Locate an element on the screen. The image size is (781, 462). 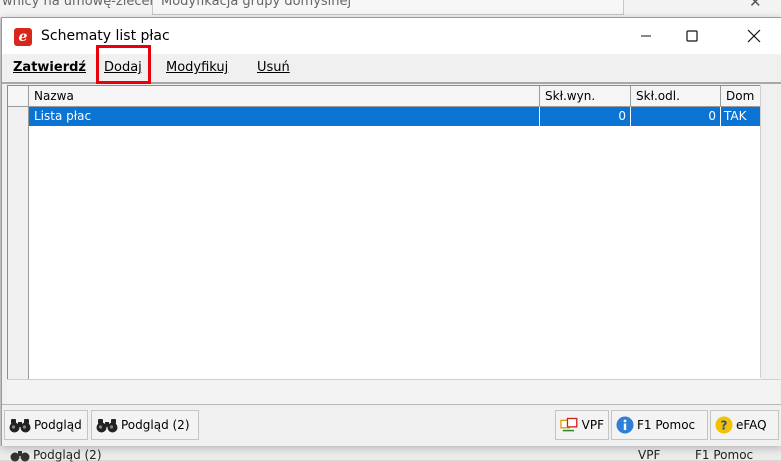
maximize-icon is located at coordinates (692, 36).